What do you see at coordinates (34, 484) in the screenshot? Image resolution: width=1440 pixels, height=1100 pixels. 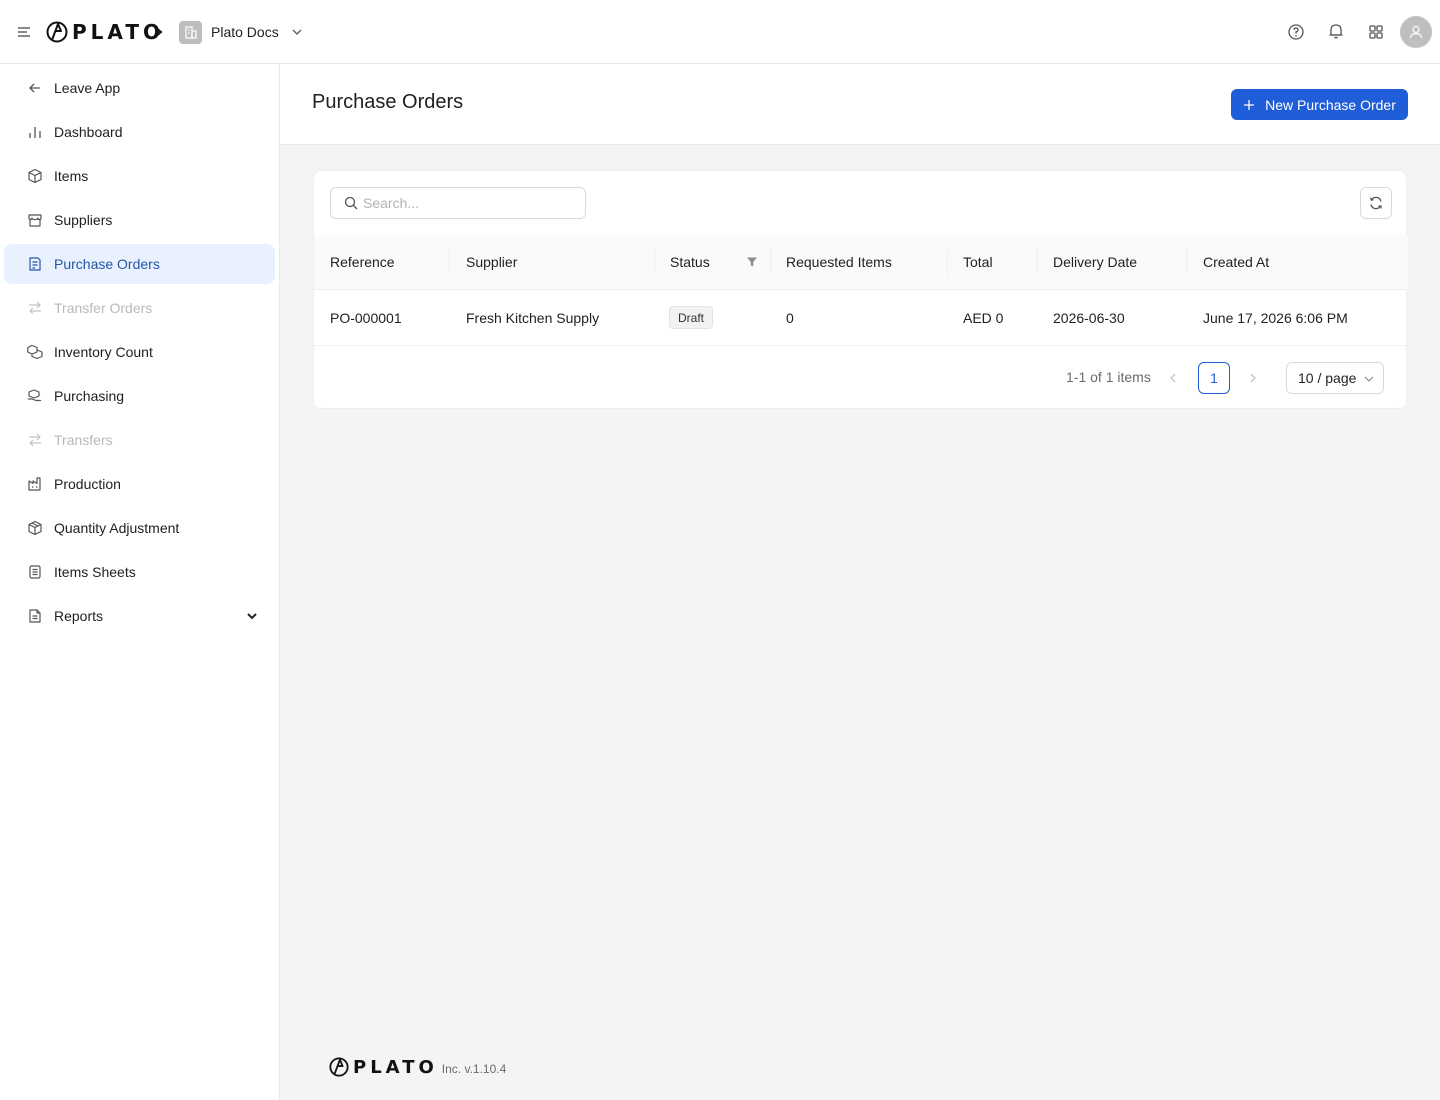 I see `factory-icon` at bounding box center [34, 484].